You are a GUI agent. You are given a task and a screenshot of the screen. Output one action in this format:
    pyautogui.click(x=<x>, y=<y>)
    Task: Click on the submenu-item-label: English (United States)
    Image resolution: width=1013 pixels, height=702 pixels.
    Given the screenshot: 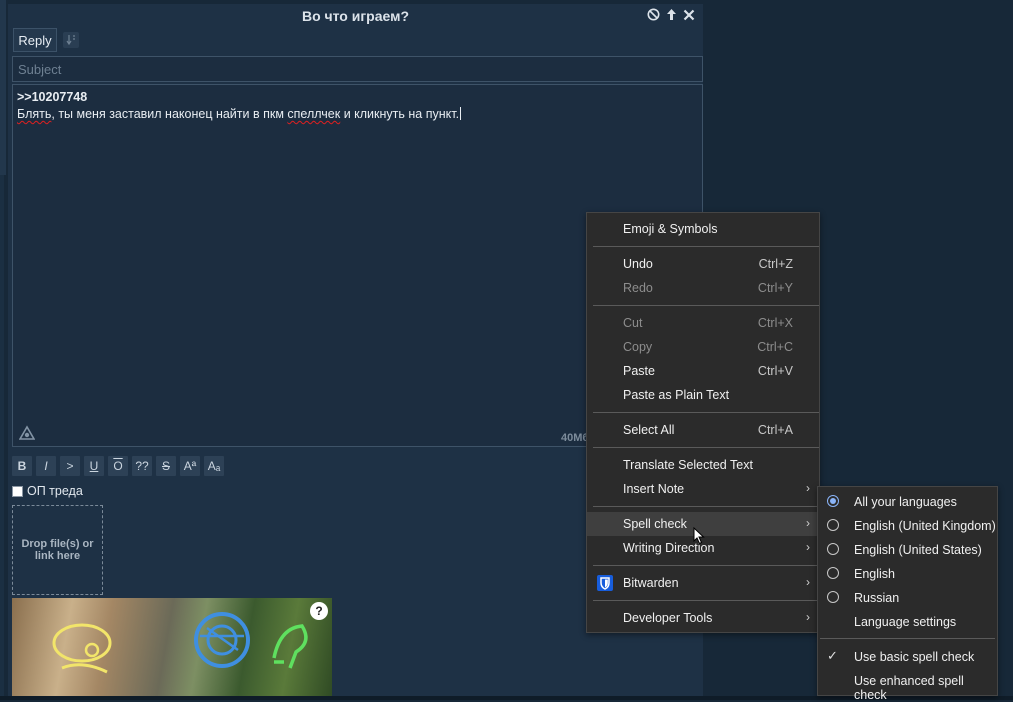 What is the action you would take?
    pyautogui.click(x=918, y=550)
    